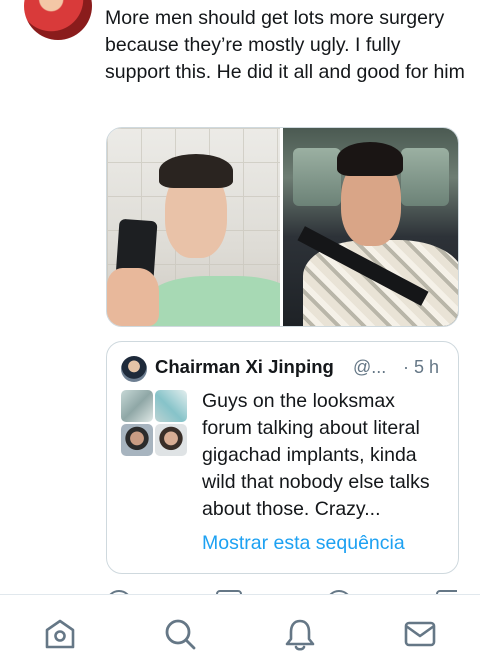 The image size is (480, 670). Describe the element at coordinates (195, 227) in the screenshot. I see `media-photo-before` at that location.